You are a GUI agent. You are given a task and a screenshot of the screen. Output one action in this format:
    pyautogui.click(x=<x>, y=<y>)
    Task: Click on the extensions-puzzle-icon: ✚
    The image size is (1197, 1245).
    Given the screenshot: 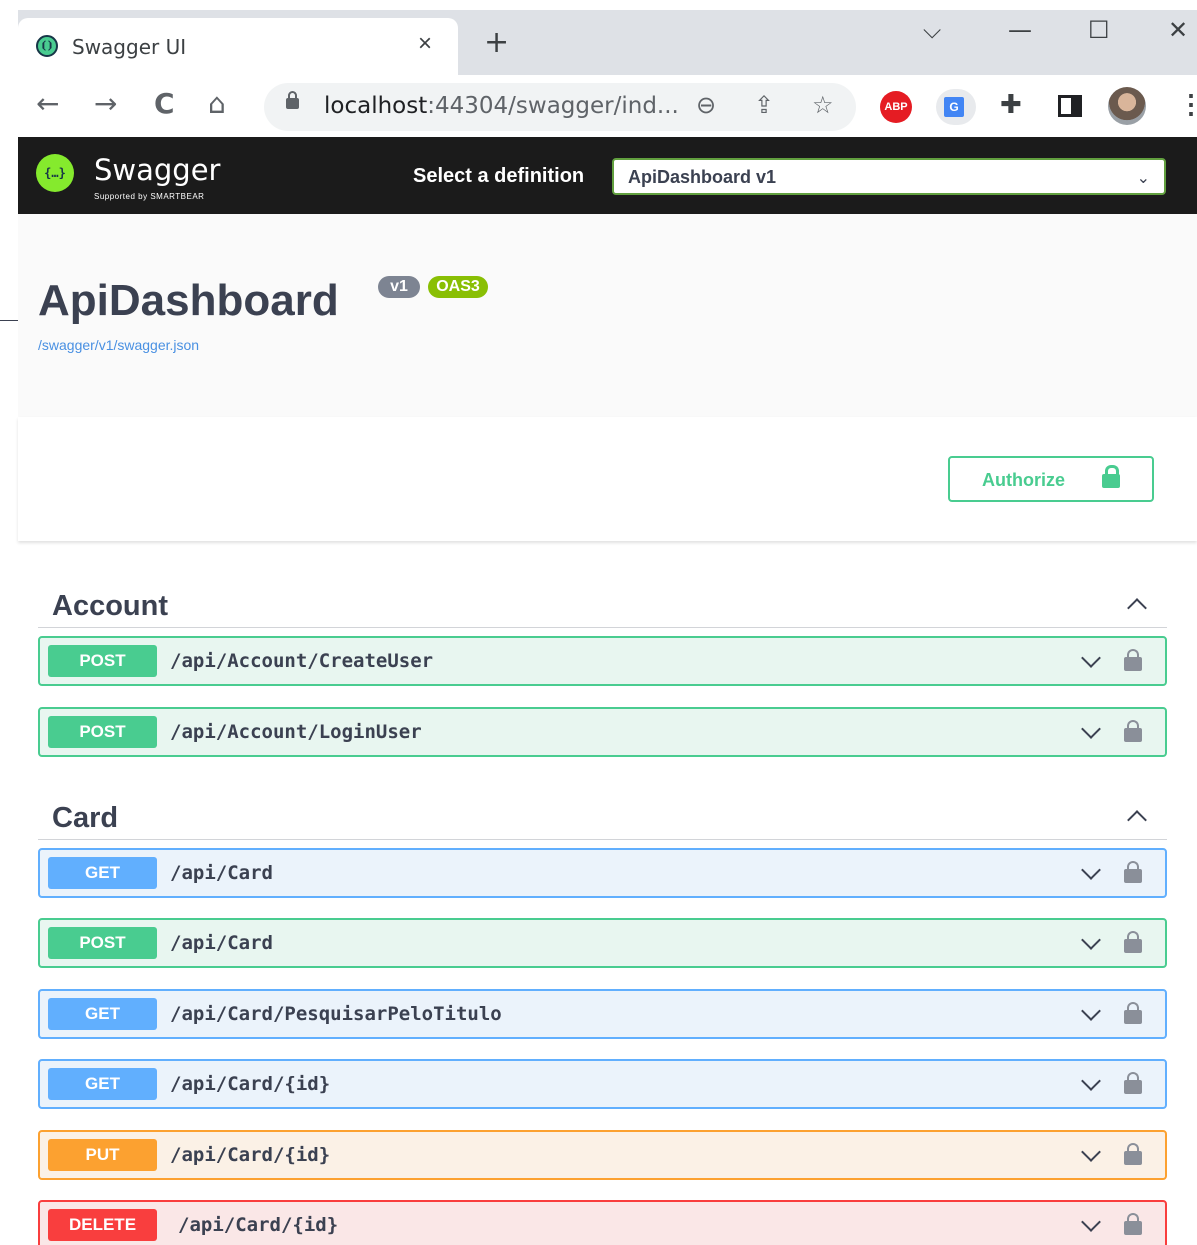 What is the action you would take?
    pyautogui.click(x=1011, y=104)
    